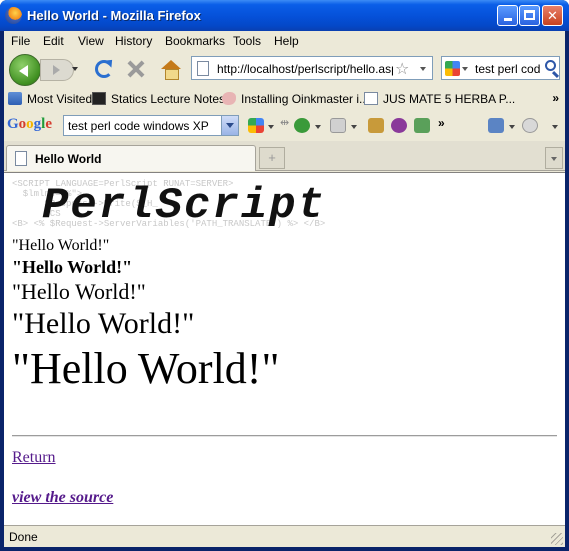  What do you see at coordinates (284, 15) in the screenshot?
I see `title-bar: Hello World - Mozilla Firefox ✕` at bounding box center [284, 15].